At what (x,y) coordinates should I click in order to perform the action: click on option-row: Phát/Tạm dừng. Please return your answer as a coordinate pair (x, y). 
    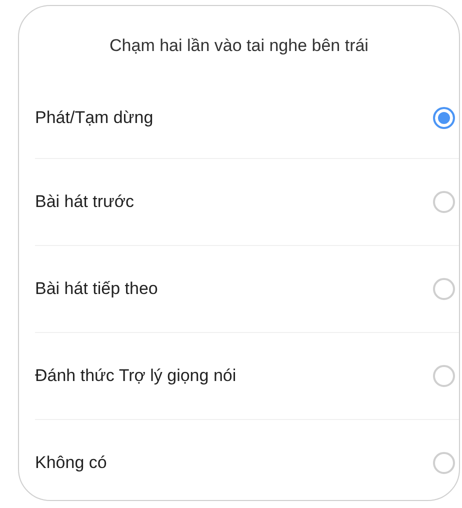
    Looking at the image, I should click on (247, 118).